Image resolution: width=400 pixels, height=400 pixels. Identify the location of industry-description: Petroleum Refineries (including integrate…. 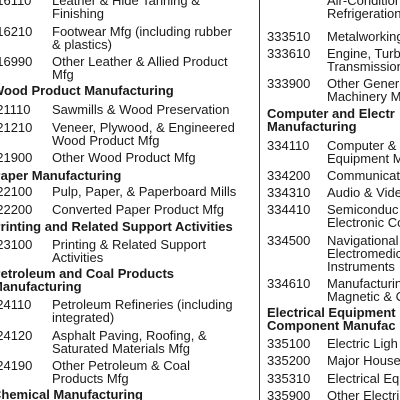
(153, 311).